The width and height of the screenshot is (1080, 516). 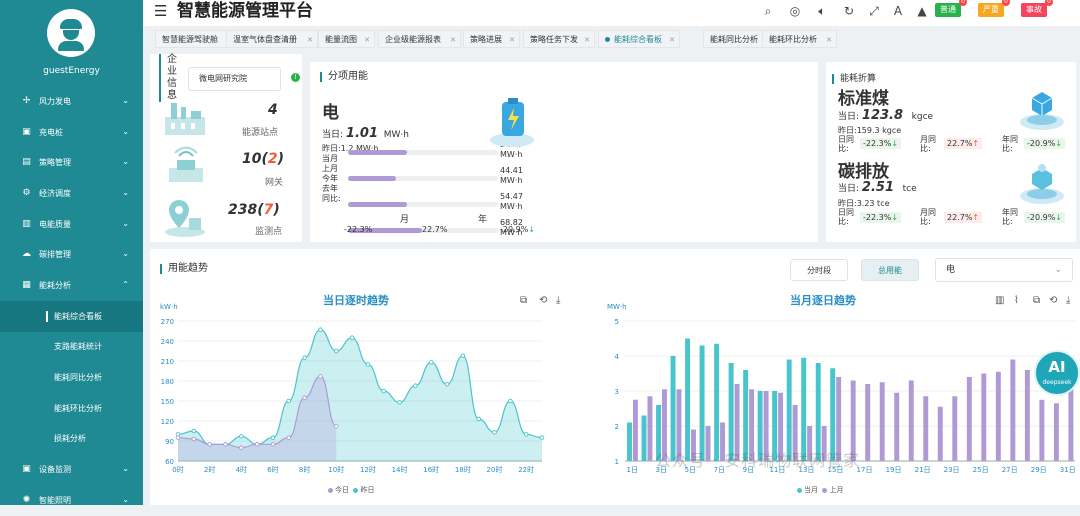 I want to click on daily-legend: 当月 上月, so click(x=820, y=490).